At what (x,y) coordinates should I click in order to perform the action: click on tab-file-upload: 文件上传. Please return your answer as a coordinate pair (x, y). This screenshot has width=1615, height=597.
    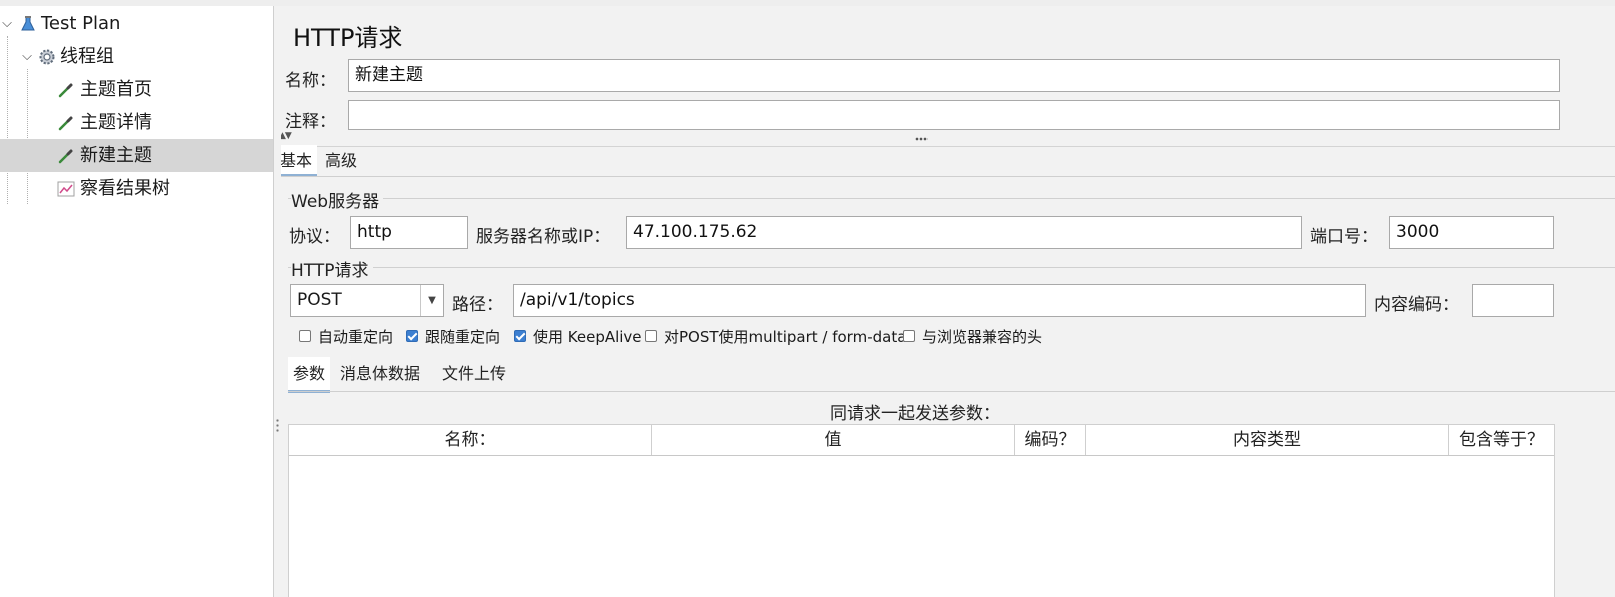
    Looking at the image, I should click on (474, 375).